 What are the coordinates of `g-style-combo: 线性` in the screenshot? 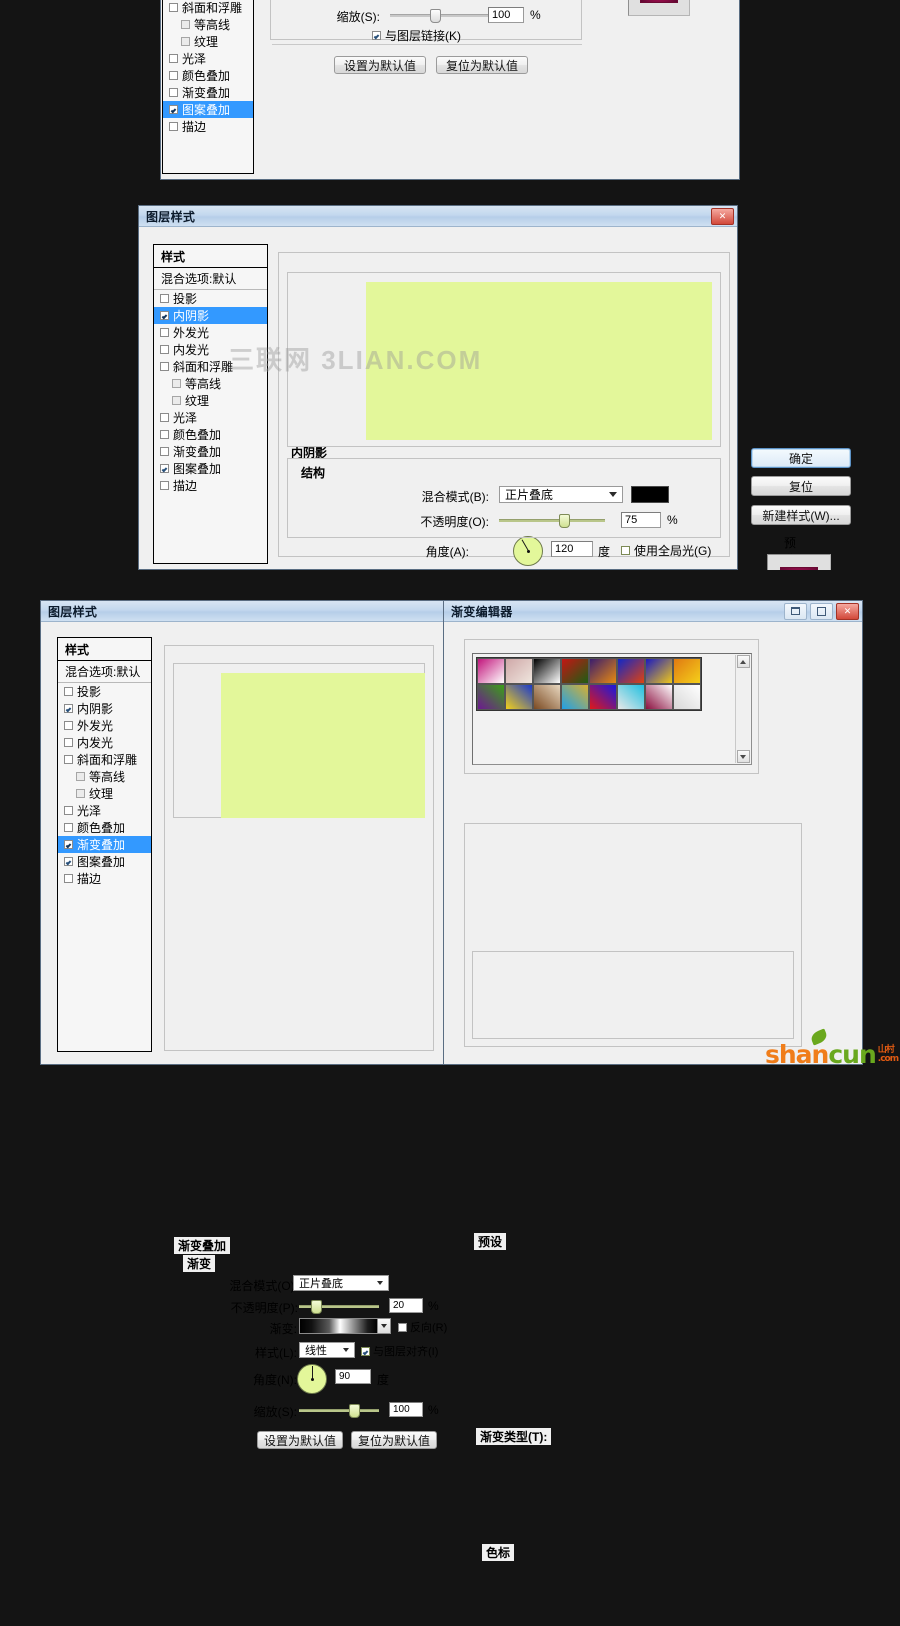 It's located at (327, 1350).